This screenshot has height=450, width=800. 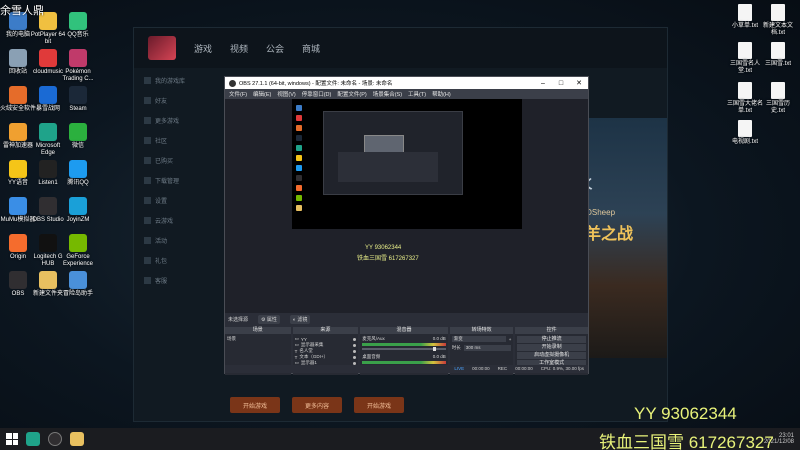 I want to click on menu-help: 帮助(H), so click(x=441, y=94).